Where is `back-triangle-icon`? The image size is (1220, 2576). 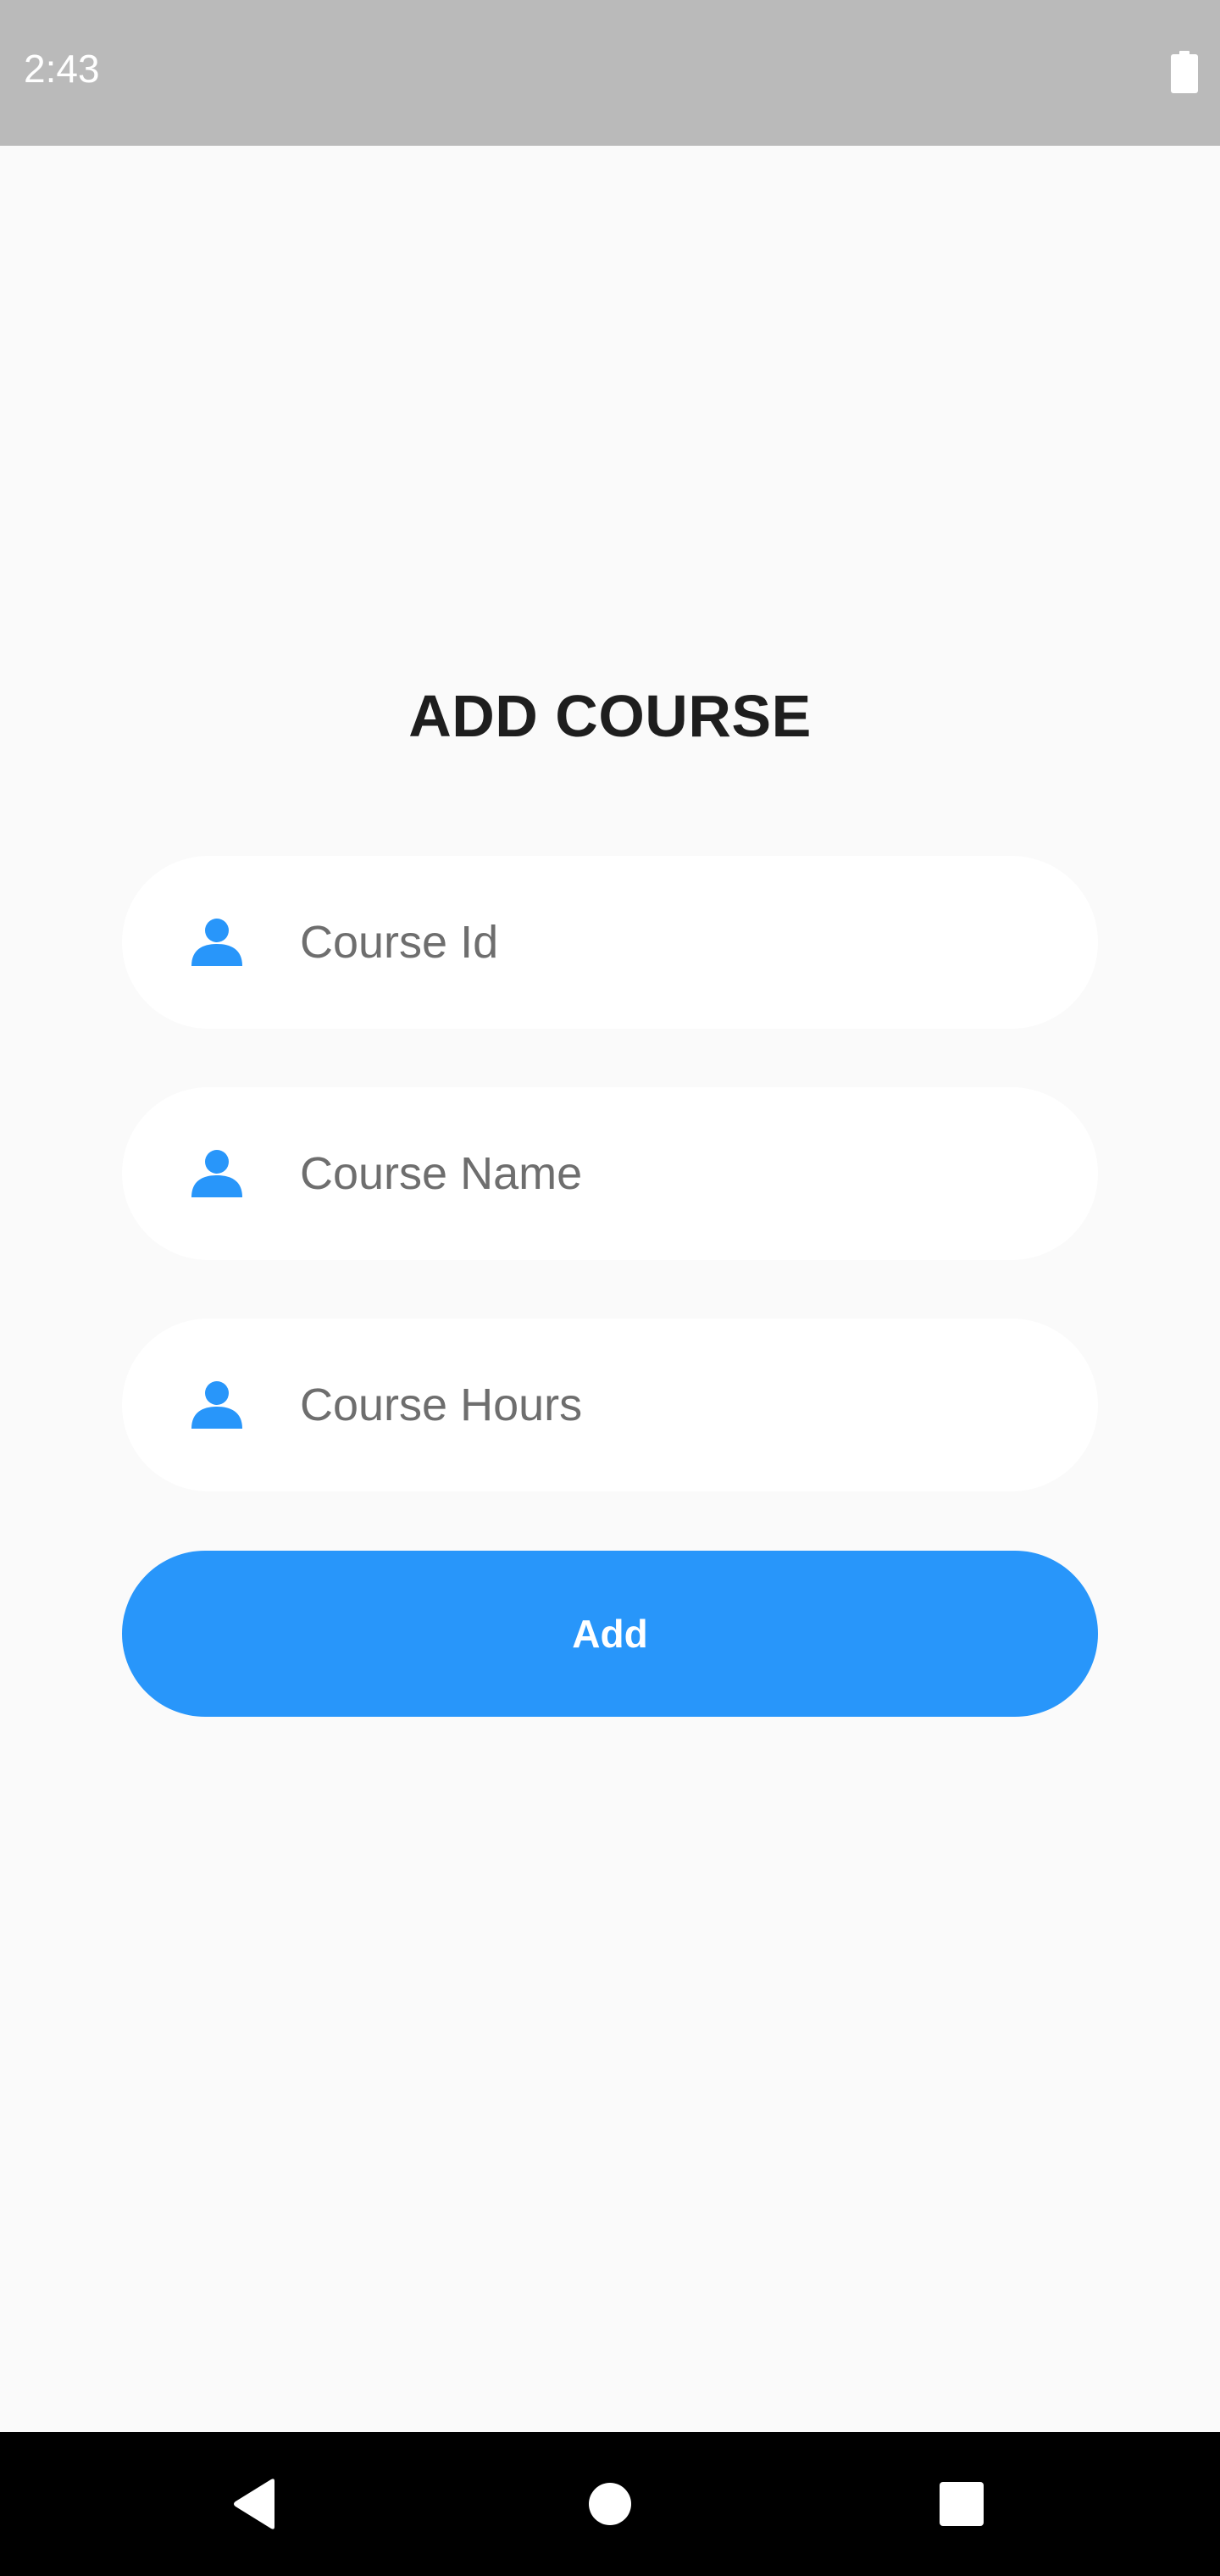 back-triangle-icon is located at coordinates (254, 2504).